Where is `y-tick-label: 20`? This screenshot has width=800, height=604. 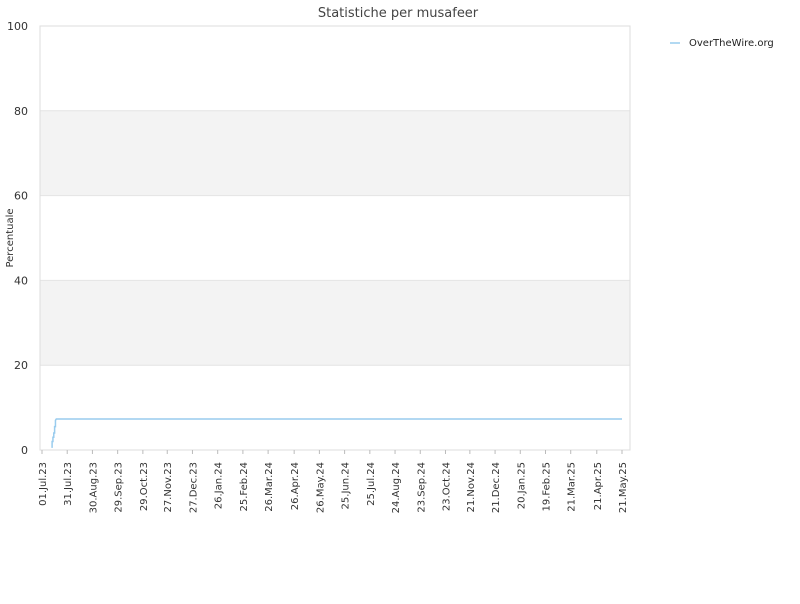
y-tick-label: 20 is located at coordinates (21, 365).